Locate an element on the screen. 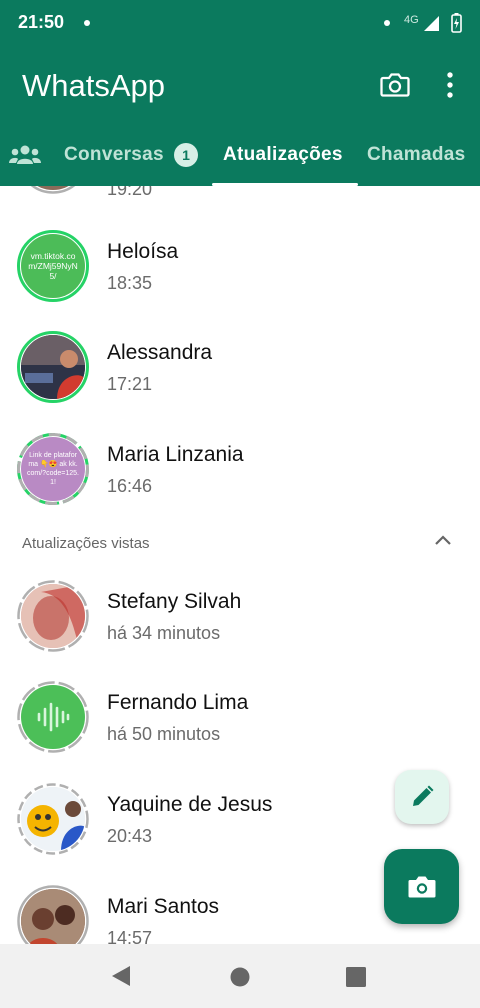  home-icon is located at coordinates (240, 977).